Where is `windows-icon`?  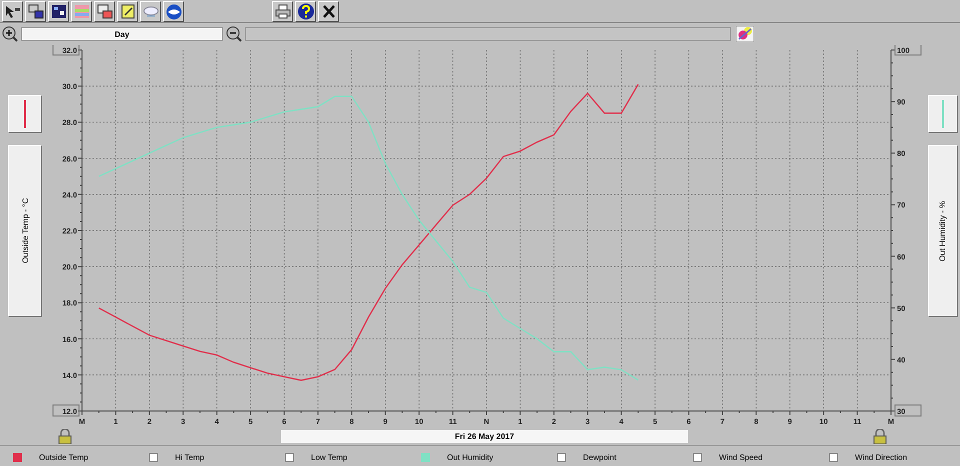
windows-icon is located at coordinates (105, 11).